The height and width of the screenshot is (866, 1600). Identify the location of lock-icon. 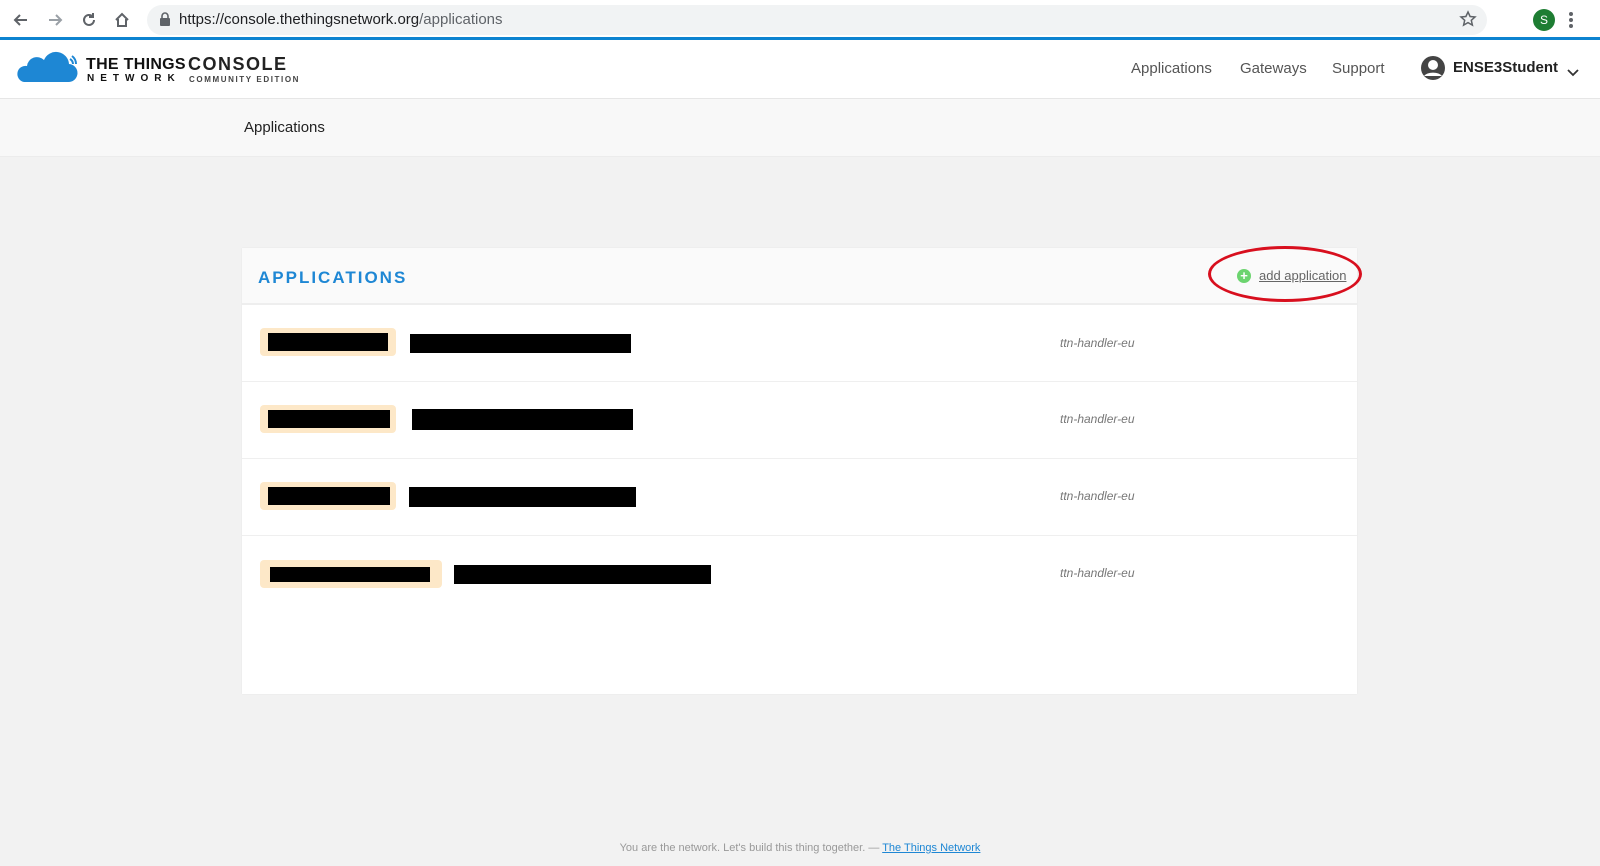
(165, 21).